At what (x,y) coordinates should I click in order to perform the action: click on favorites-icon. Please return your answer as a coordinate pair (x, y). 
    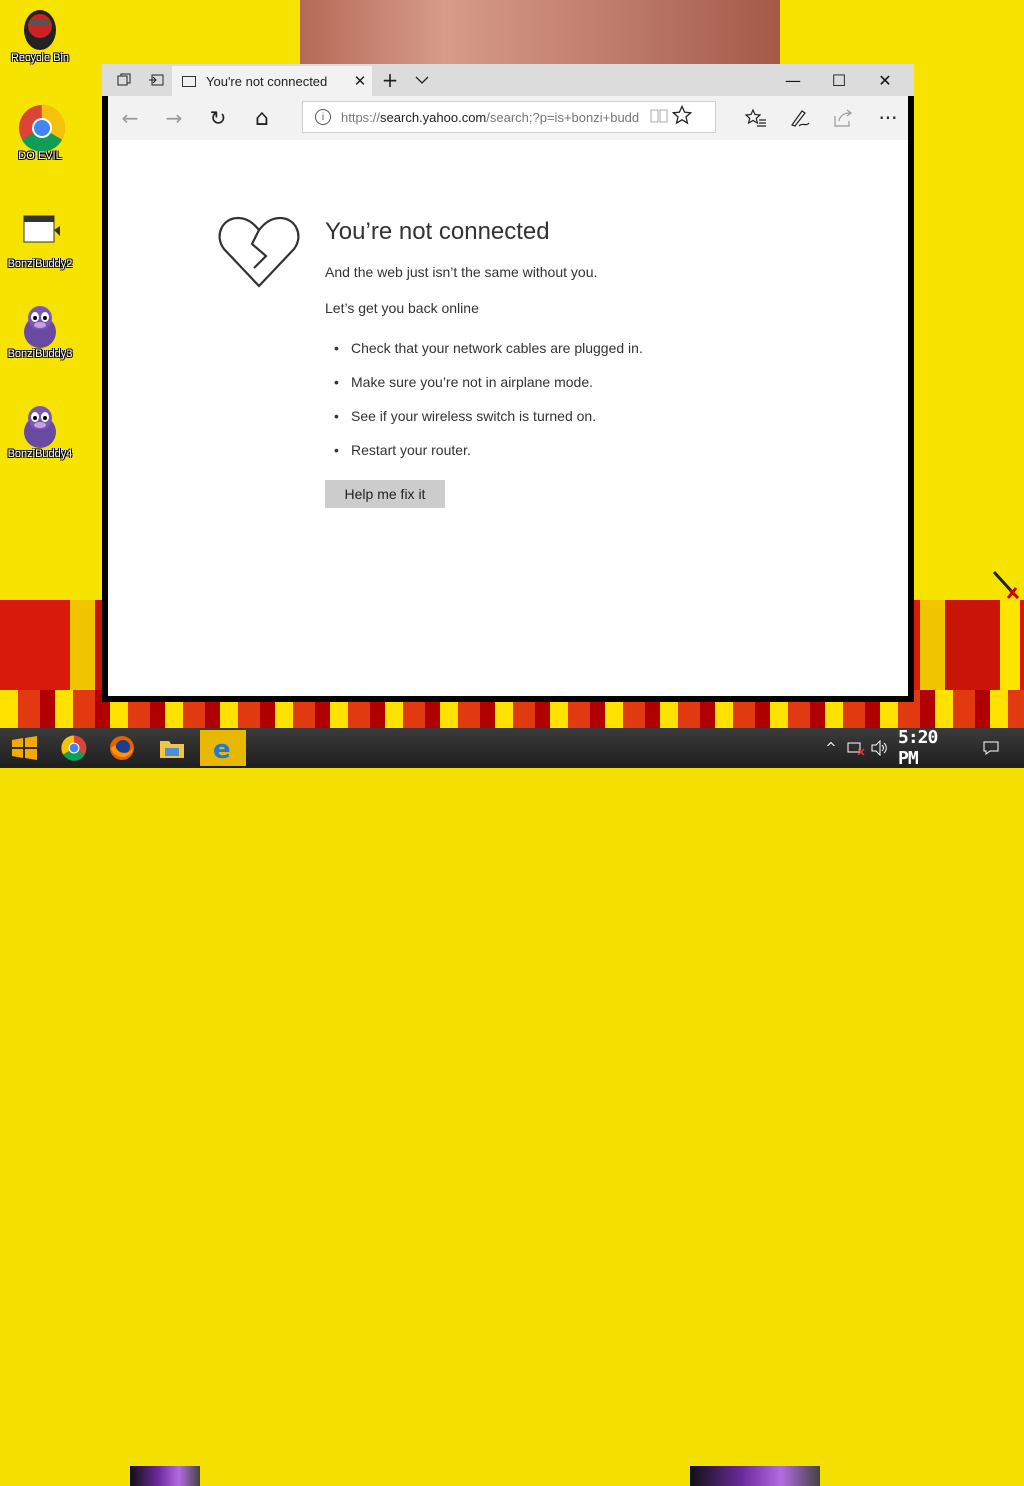
    Looking at the image, I should click on (756, 118).